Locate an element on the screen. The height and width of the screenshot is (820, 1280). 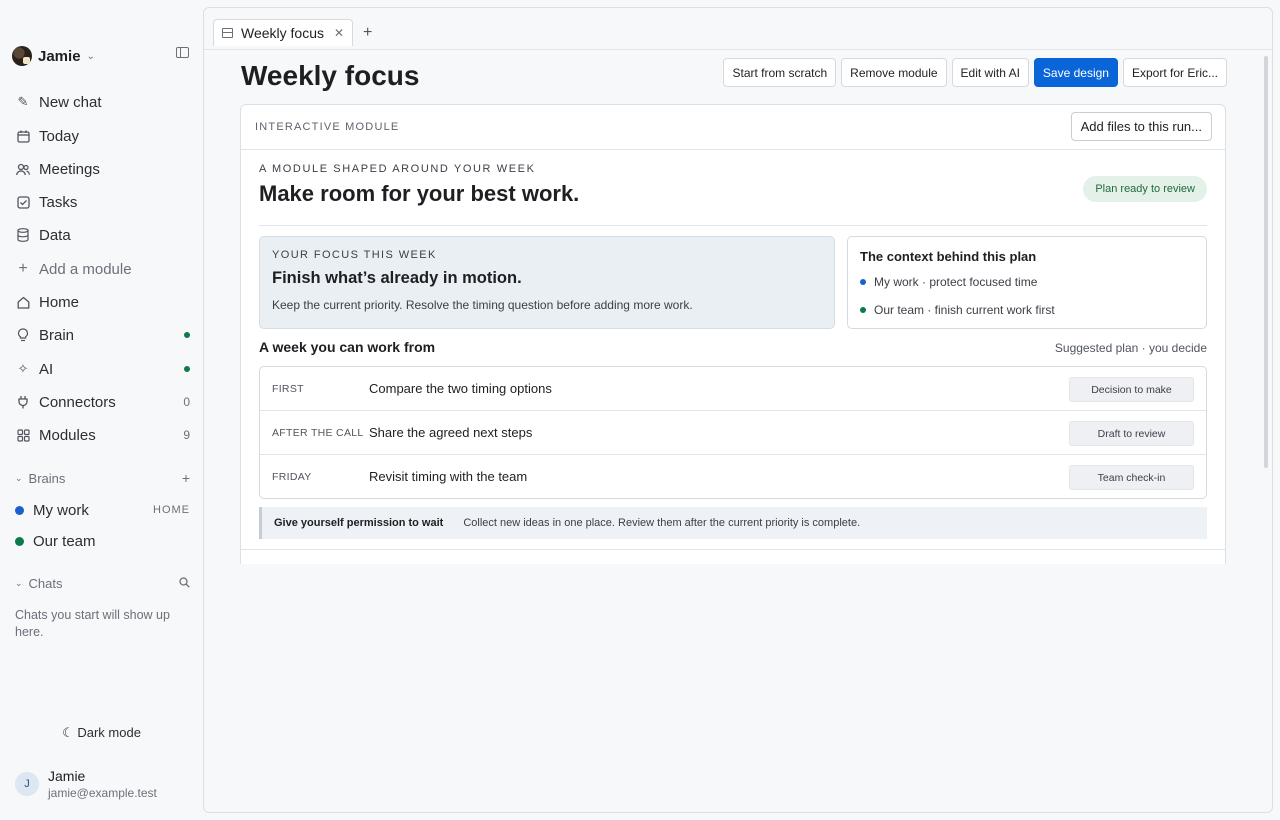
nav-data: Data is located at coordinates (102, 235).